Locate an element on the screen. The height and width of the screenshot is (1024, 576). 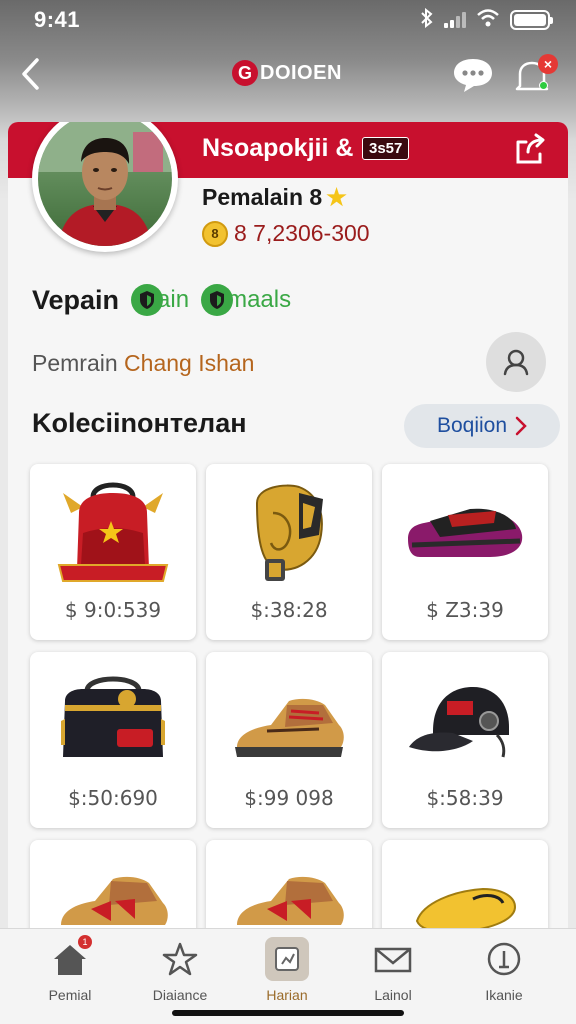
status-icons is located at coordinates (486, 20).